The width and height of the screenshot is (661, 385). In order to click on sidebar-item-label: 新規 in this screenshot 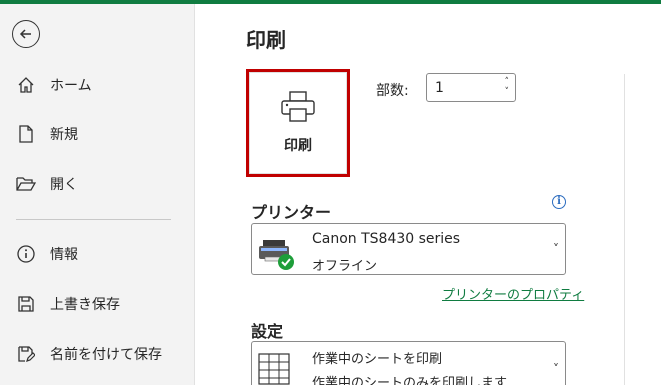, I will do `click(64, 135)`.